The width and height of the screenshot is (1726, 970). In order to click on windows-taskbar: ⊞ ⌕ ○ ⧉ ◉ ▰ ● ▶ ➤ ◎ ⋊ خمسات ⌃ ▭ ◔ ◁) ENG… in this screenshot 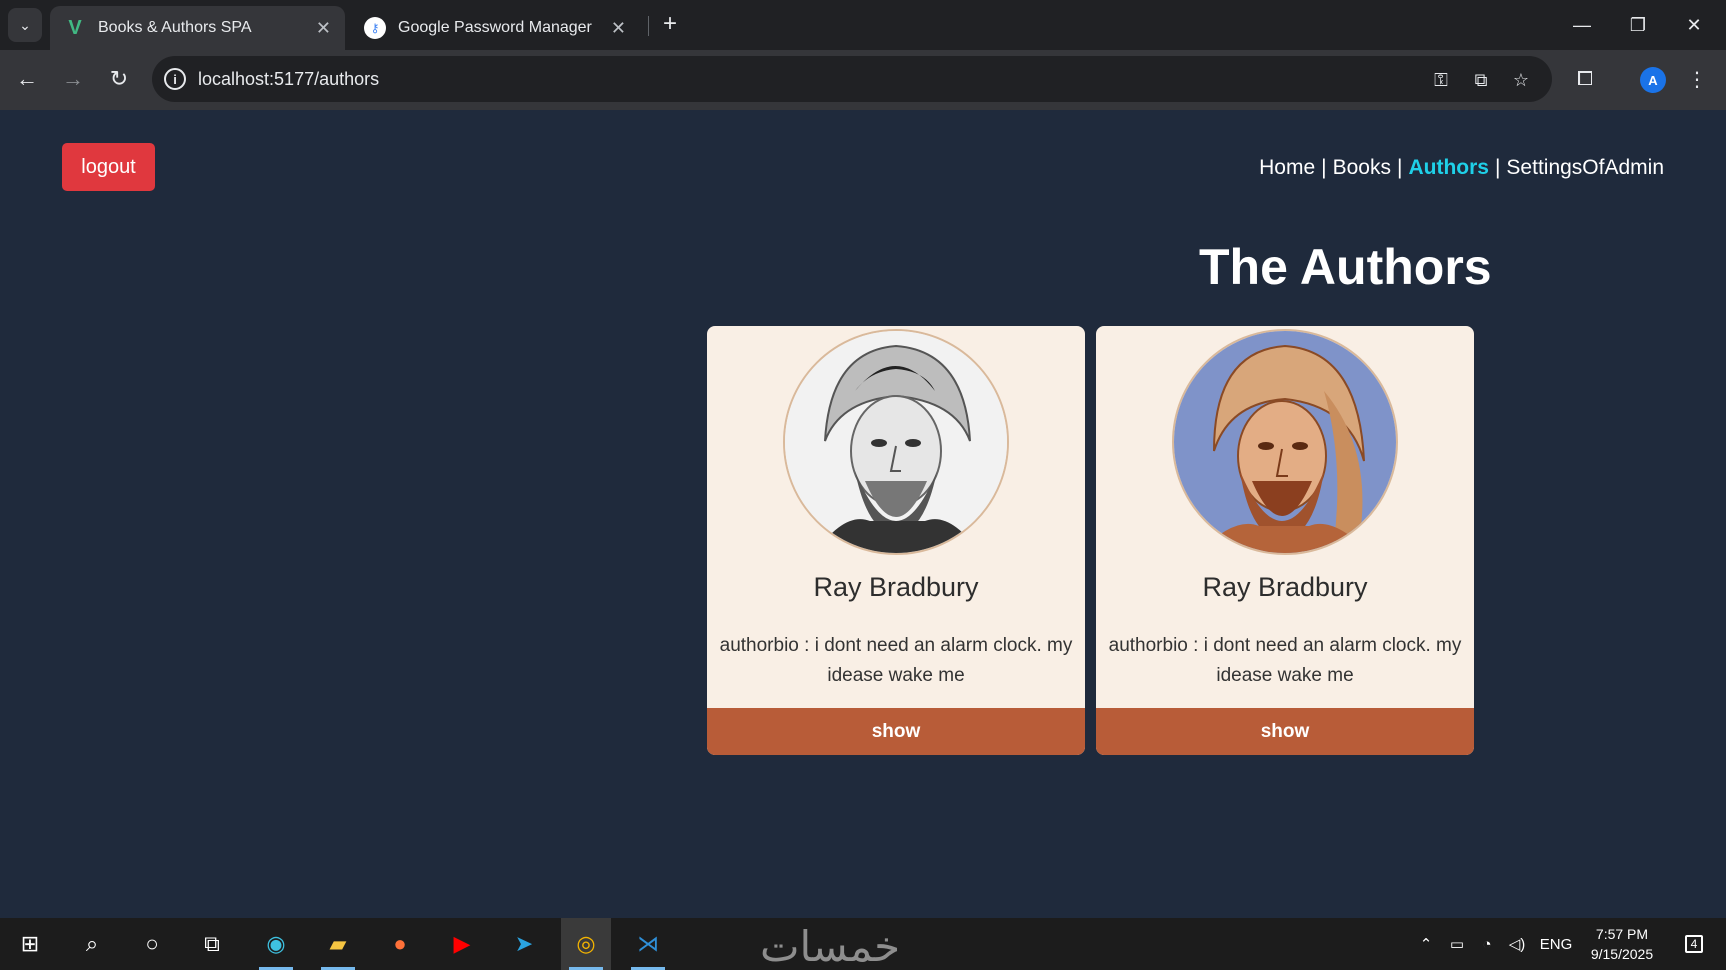, I will do `click(863, 944)`.